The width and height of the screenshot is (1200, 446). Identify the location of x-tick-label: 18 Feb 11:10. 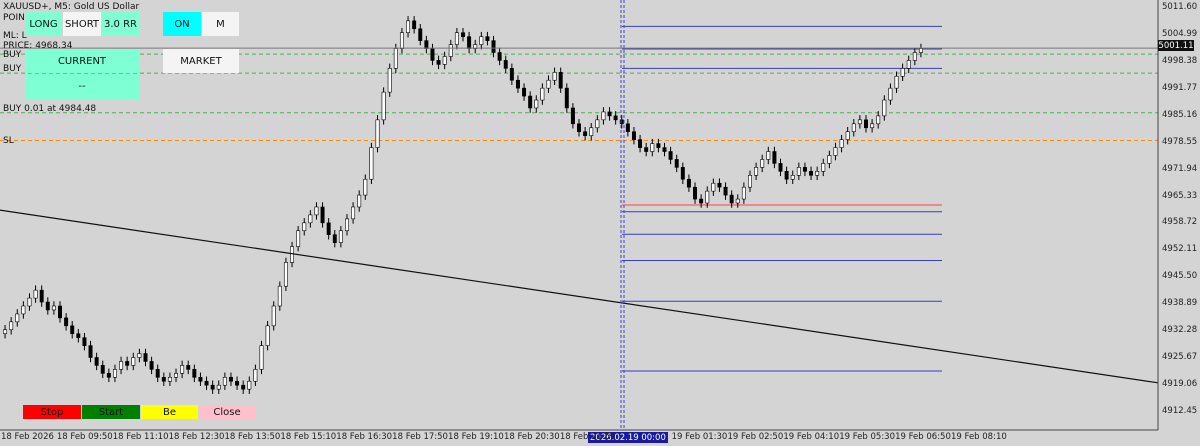
(140, 437).